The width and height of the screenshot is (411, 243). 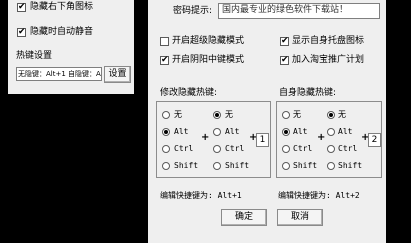 I want to click on self-col1-none-radio, so click(x=286, y=115).